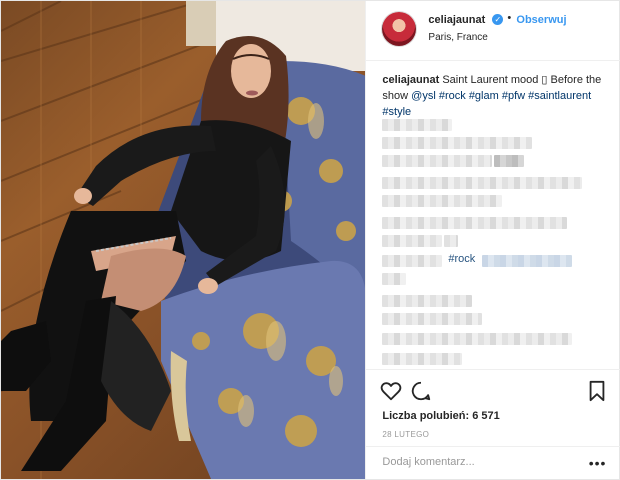 The image size is (620, 480). Describe the element at coordinates (405, 434) in the screenshot. I see `post-date: 28 LUTEGO` at that location.